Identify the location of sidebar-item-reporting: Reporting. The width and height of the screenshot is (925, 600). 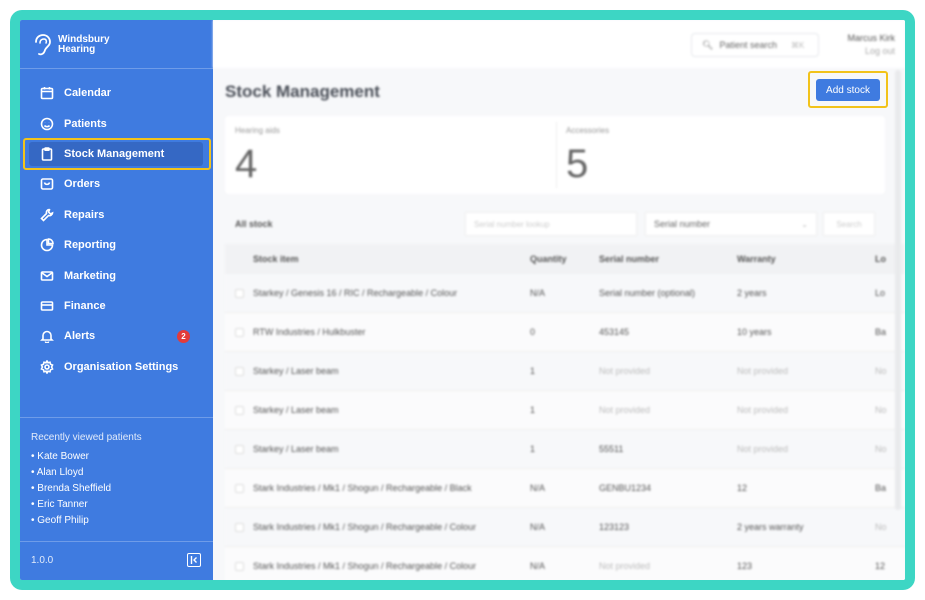
(116, 245).